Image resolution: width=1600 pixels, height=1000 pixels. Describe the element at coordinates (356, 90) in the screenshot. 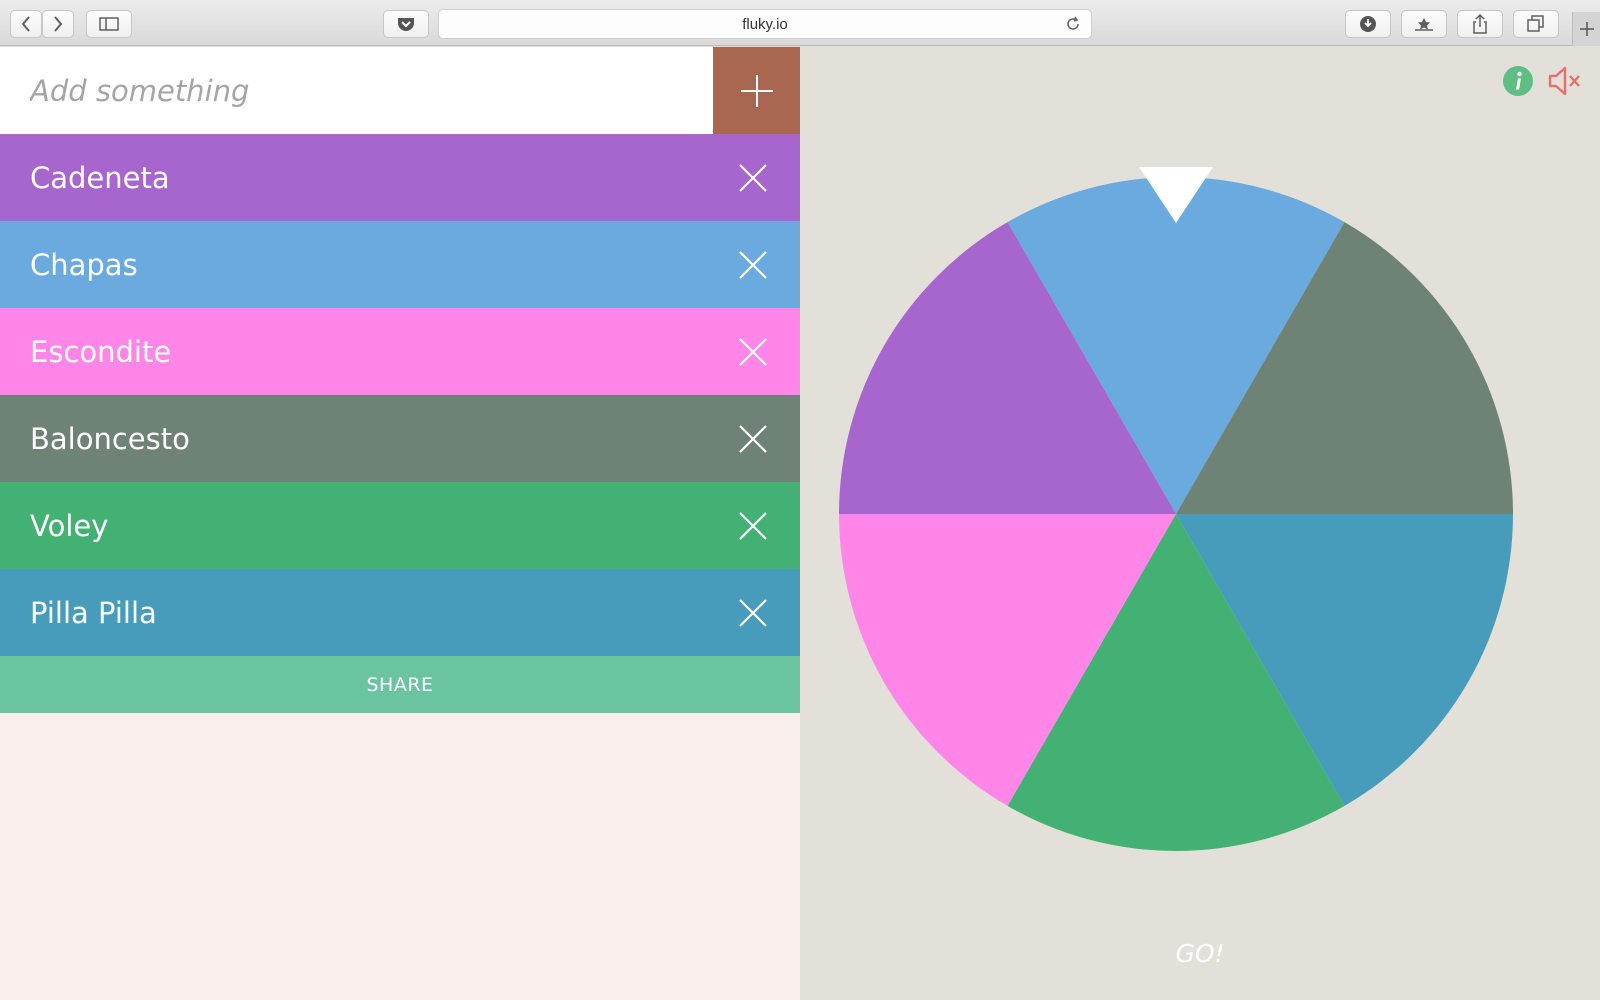

I see `add-option-input` at that location.